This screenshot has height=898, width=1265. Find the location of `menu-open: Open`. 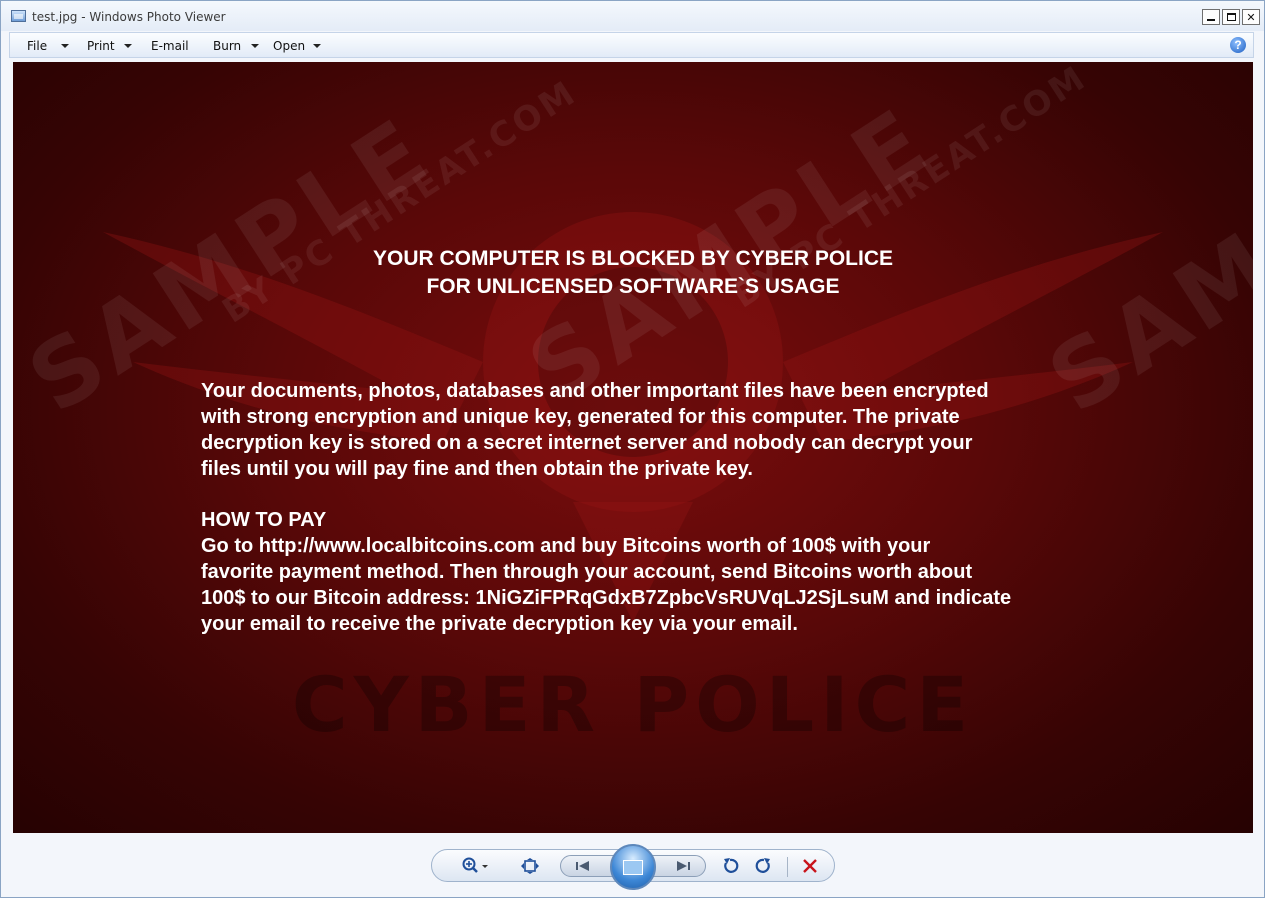

menu-open: Open is located at coordinates (289, 46).